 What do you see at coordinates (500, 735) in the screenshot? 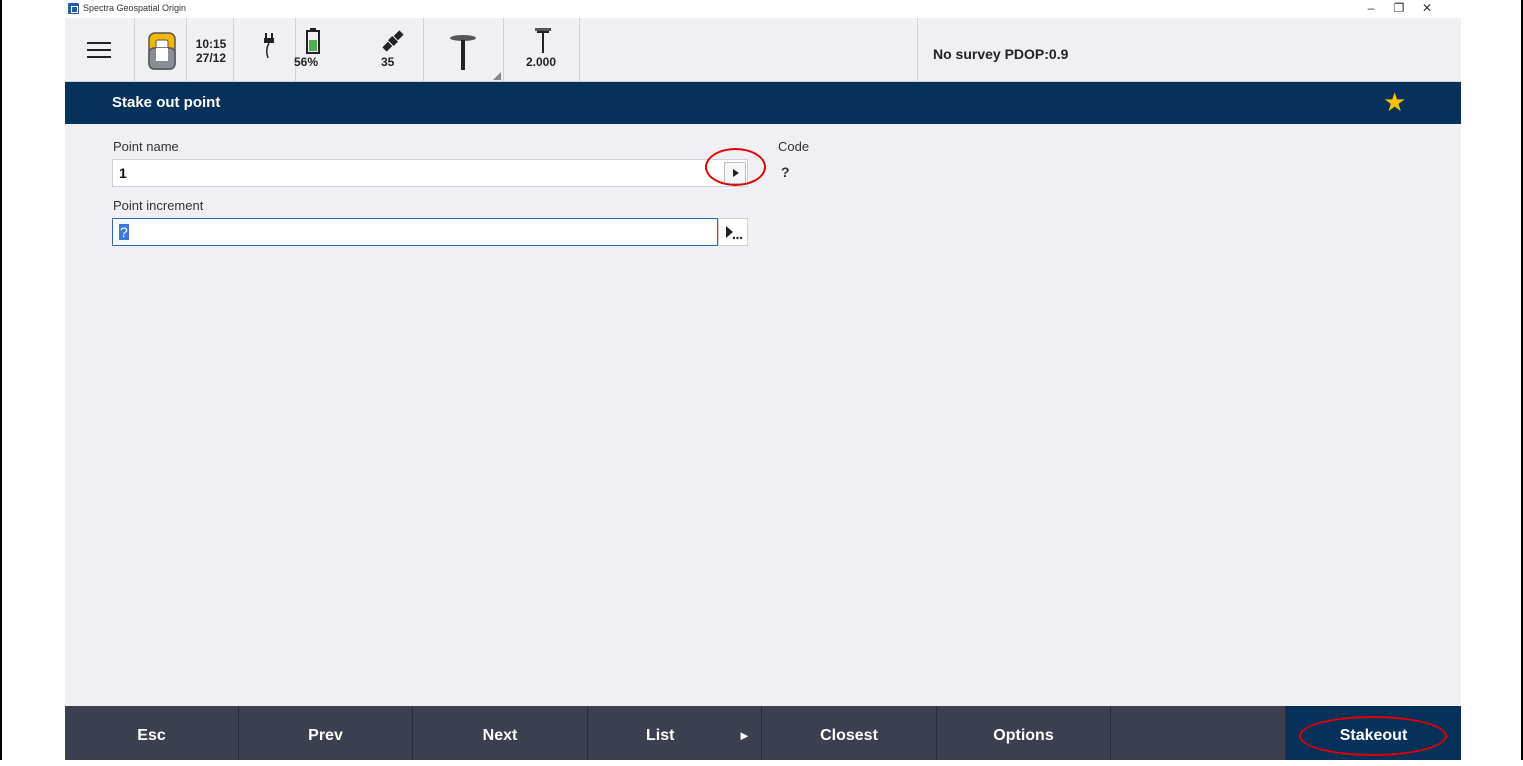
I see `next-label: Next` at bounding box center [500, 735].